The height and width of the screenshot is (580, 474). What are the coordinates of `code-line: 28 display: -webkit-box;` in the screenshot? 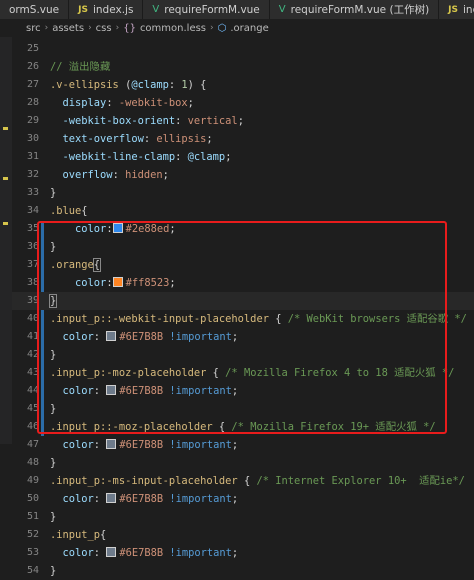 It's located at (243, 103).